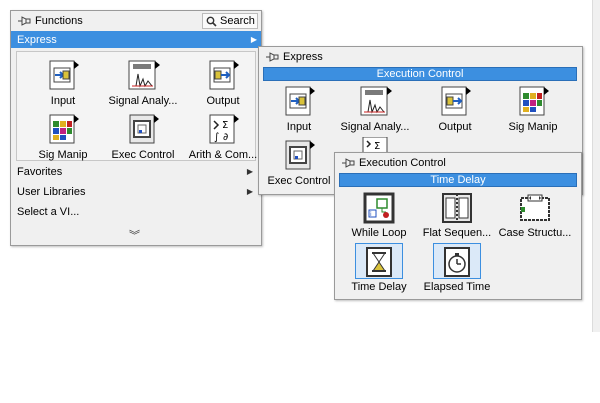  What do you see at coordinates (535, 207) in the screenshot?
I see `case-structure-icon` at bounding box center [535, 207].